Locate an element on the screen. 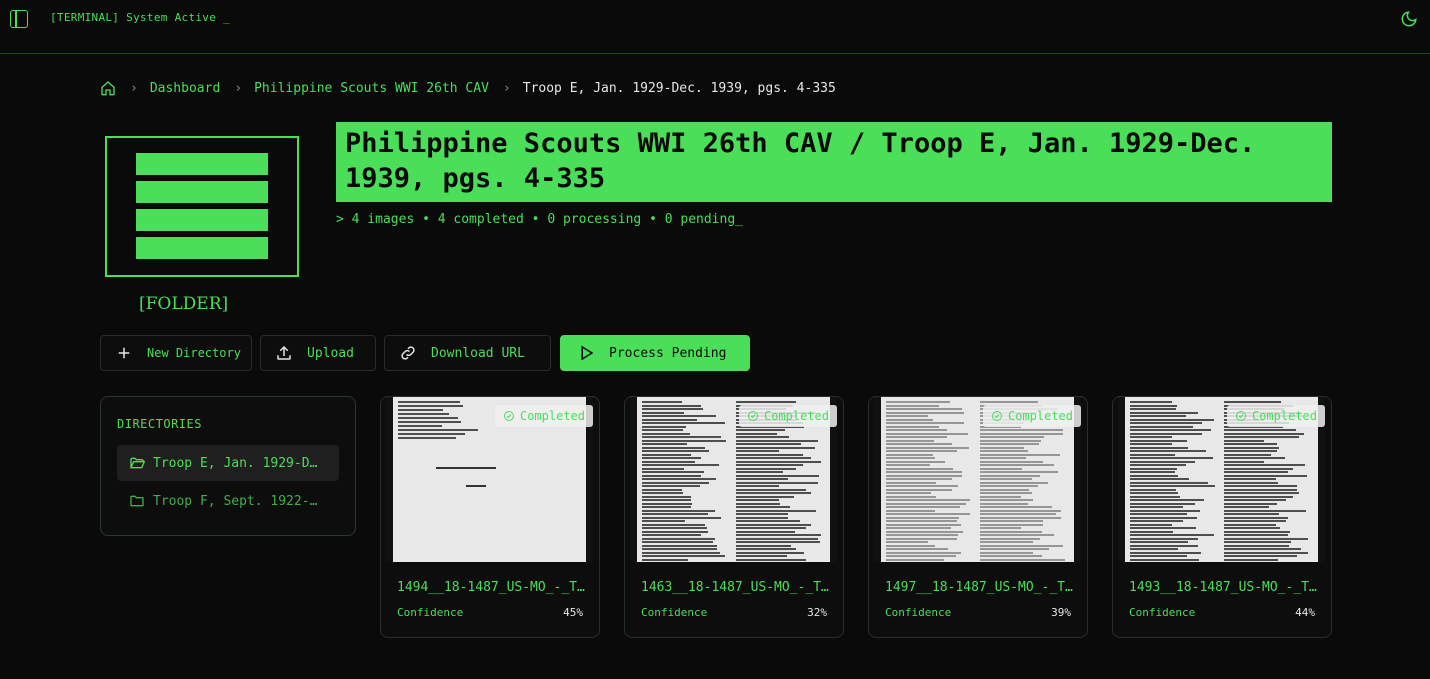 The width and height of the screenshot is (1430, 679). moon-icon is located at coordinates (1409, 19).